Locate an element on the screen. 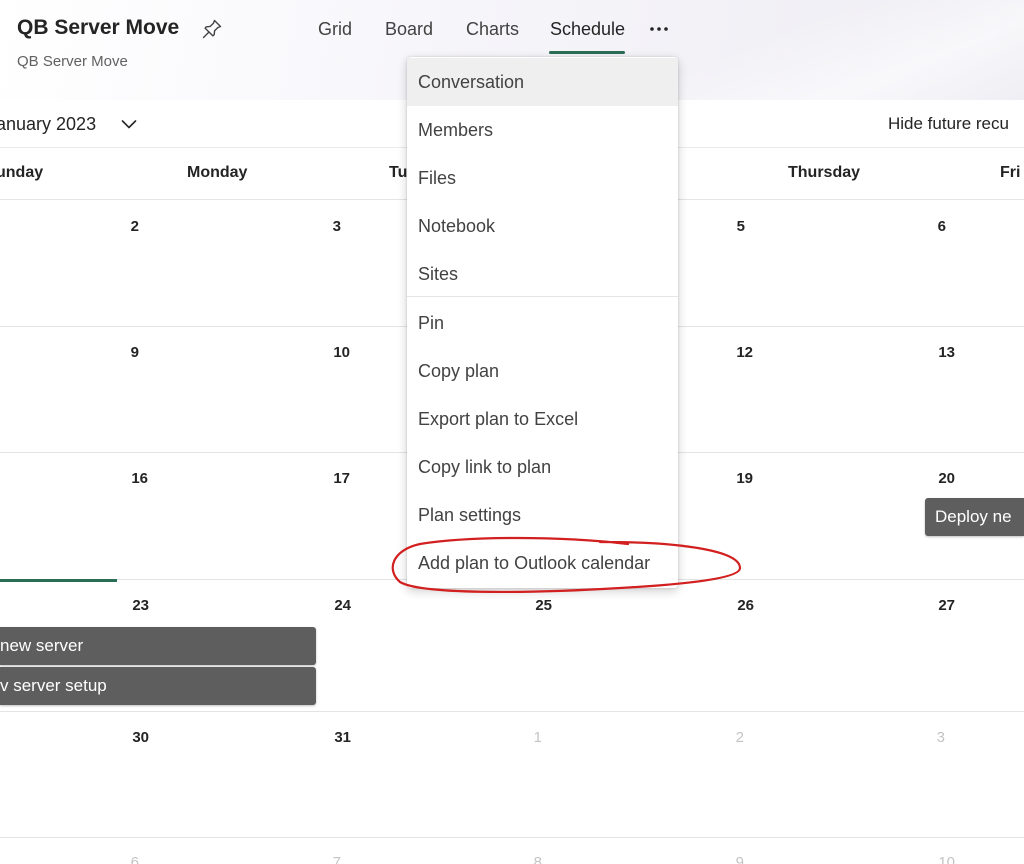  day-cell-number: 20 is located at coordinates (940, 478).